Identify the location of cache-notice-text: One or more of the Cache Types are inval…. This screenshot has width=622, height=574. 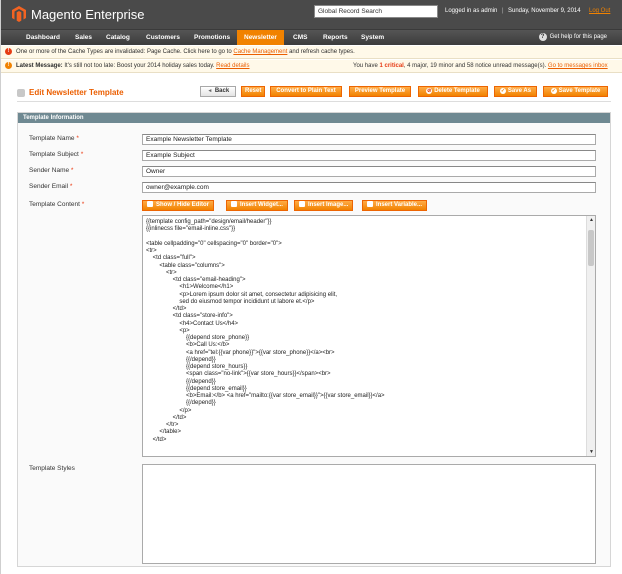
(125, 52).